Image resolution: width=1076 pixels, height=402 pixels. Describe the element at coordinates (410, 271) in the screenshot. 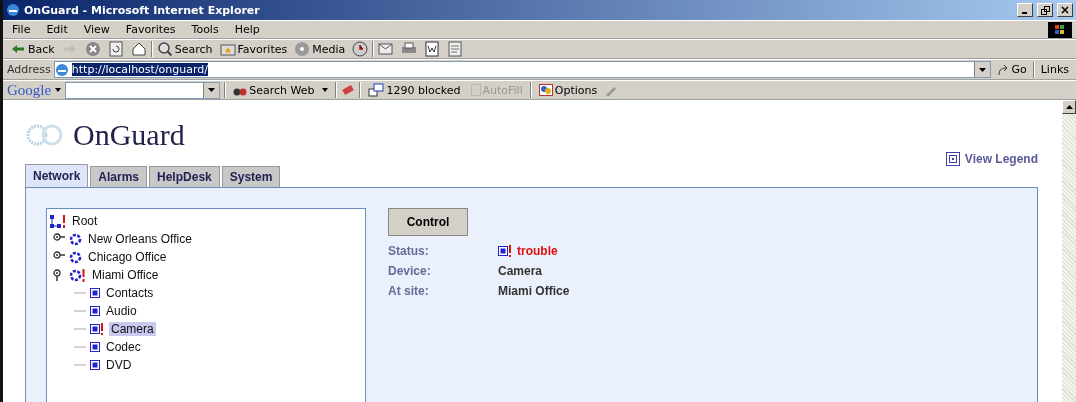

I see `field-label: Device:` at that location.